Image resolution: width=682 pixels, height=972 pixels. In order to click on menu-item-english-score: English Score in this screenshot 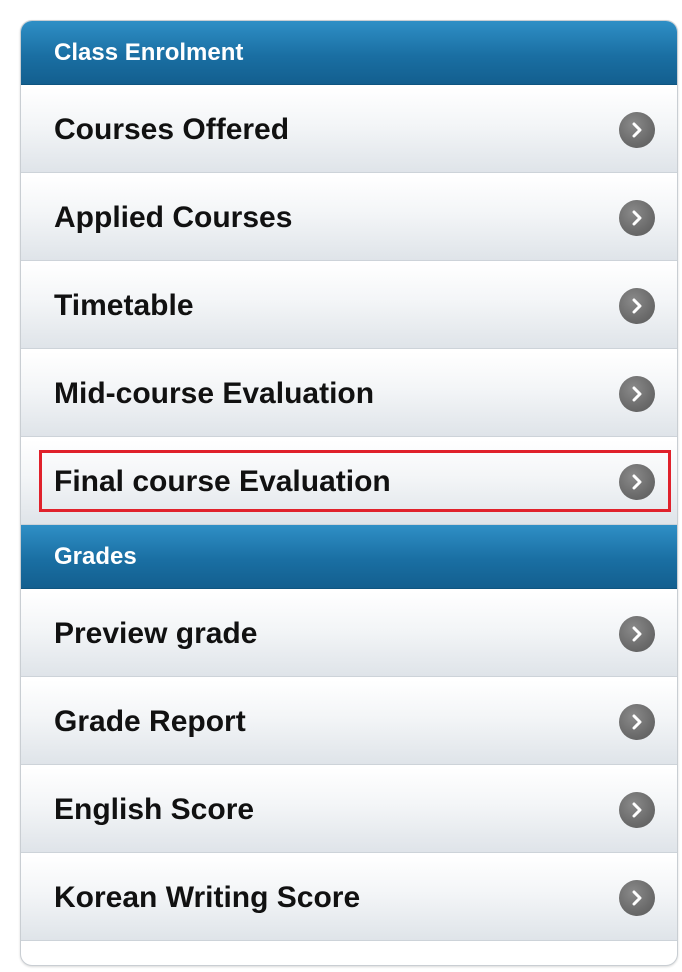, I will do `click(349, 809)`.